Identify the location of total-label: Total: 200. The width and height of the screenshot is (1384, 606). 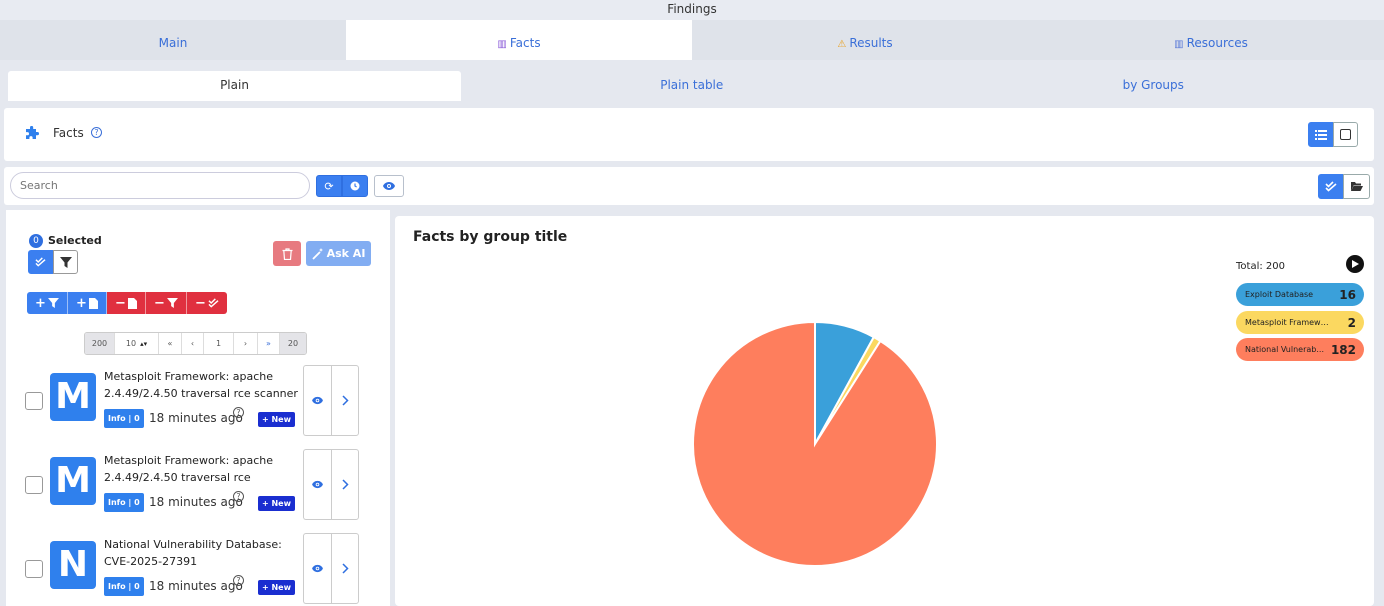
(1260, 266).